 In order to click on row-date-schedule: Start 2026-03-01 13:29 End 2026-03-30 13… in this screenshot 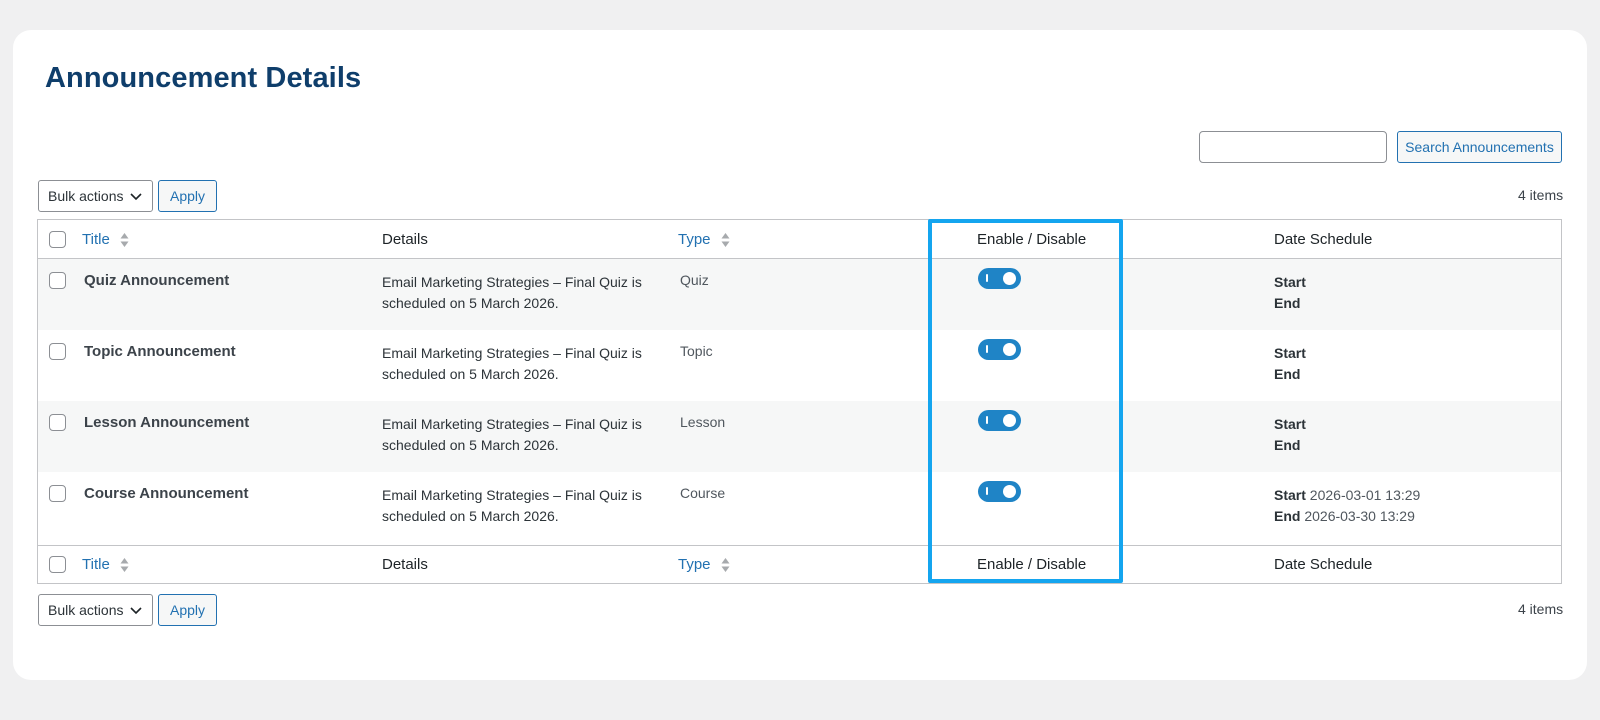, I will do `click(1347, 506)`.